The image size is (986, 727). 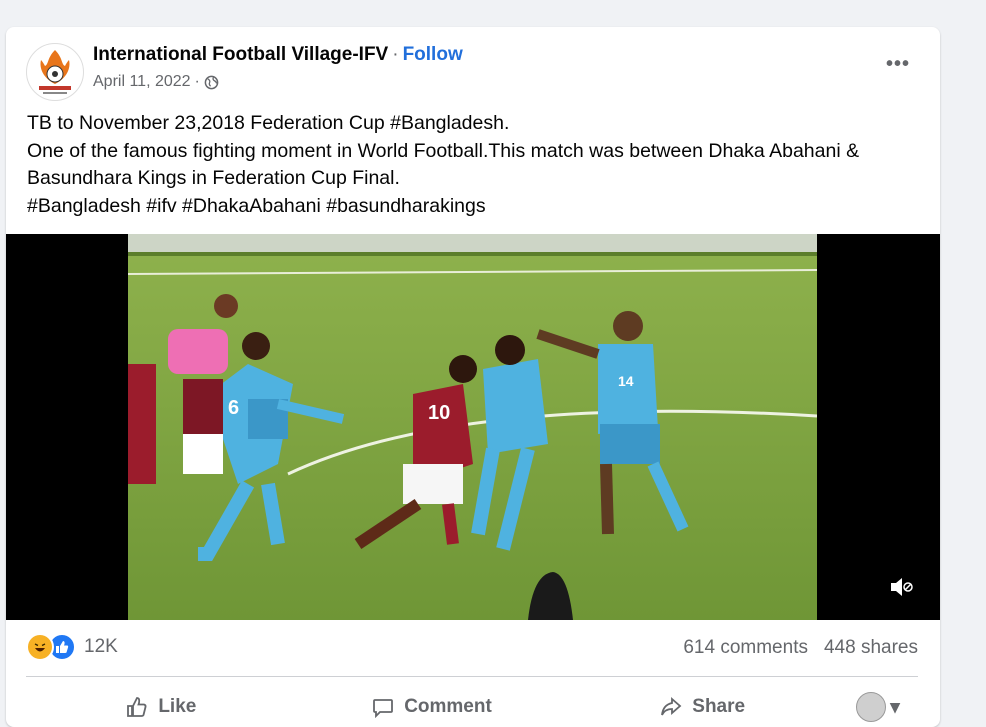 What do you see at coordinates (895, 707) in the screenshot?
I see `chevron-down-icon: ▾` at bounding box center [895, 707].